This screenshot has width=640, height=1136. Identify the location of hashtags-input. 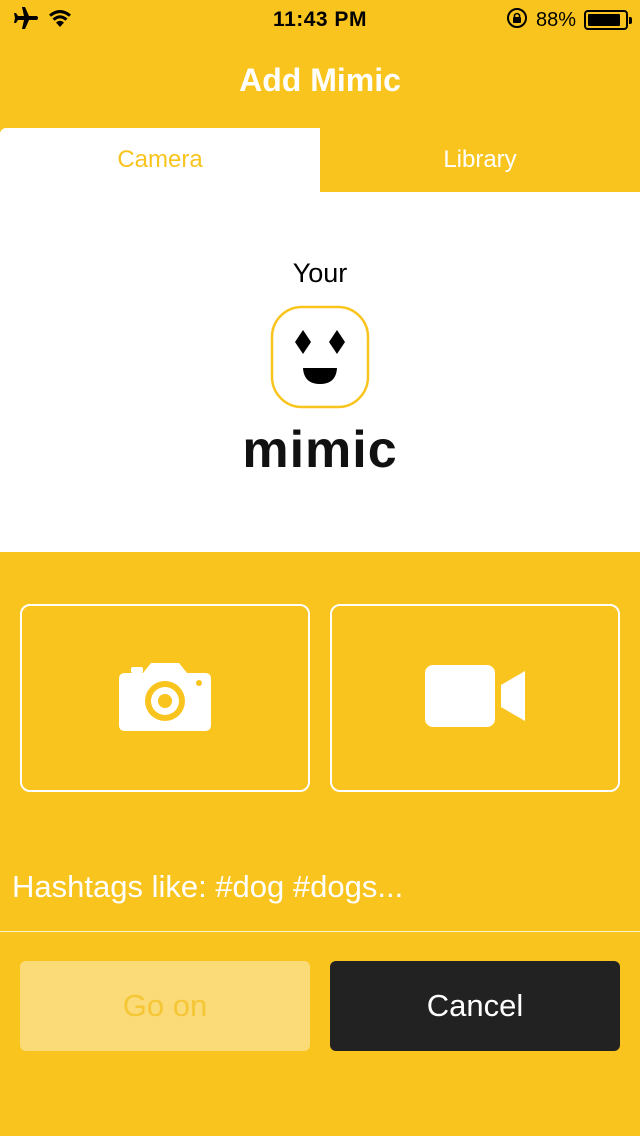
(320, 887).